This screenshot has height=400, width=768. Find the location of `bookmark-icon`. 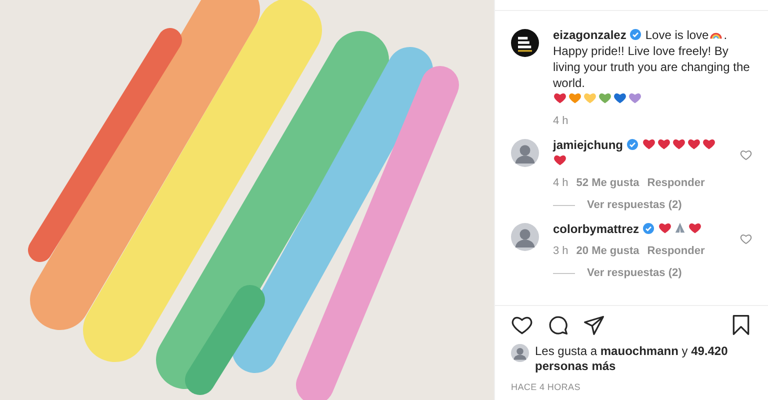

bookmark-icon is located at coordinates (741, 325).